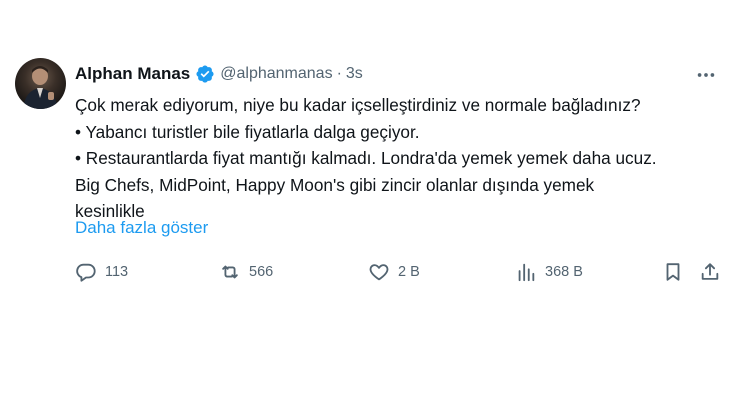 The image size is (730, 420). What do you see at coordinates (86, 272) in the screenshot?
I see `reply-bubble-icon` at bounding box center [86, 272].